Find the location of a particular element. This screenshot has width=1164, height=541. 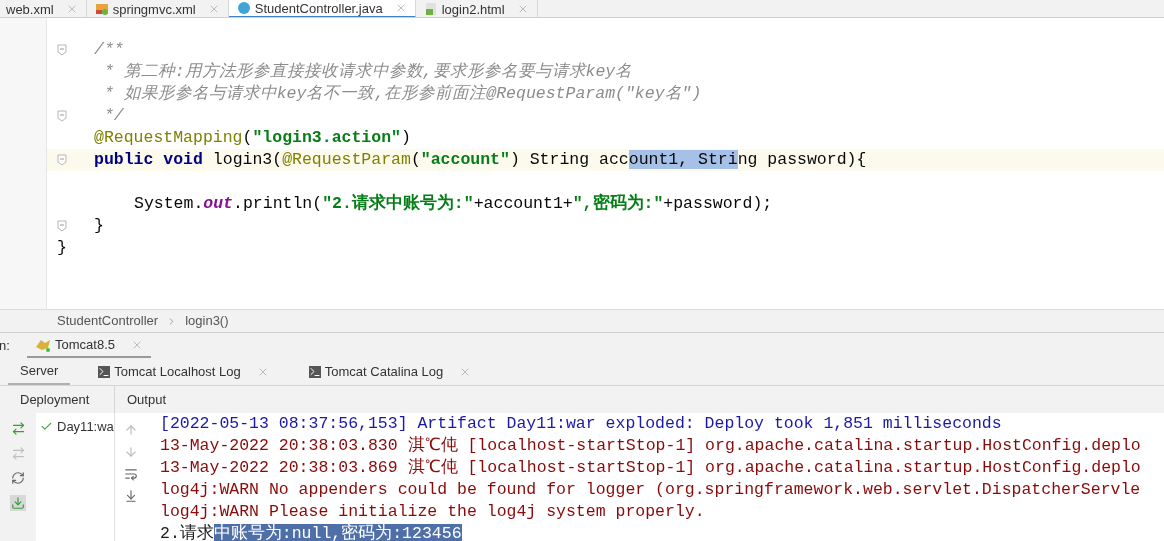

editor-tab: StudentController.java is located at coordinates (322, 8).